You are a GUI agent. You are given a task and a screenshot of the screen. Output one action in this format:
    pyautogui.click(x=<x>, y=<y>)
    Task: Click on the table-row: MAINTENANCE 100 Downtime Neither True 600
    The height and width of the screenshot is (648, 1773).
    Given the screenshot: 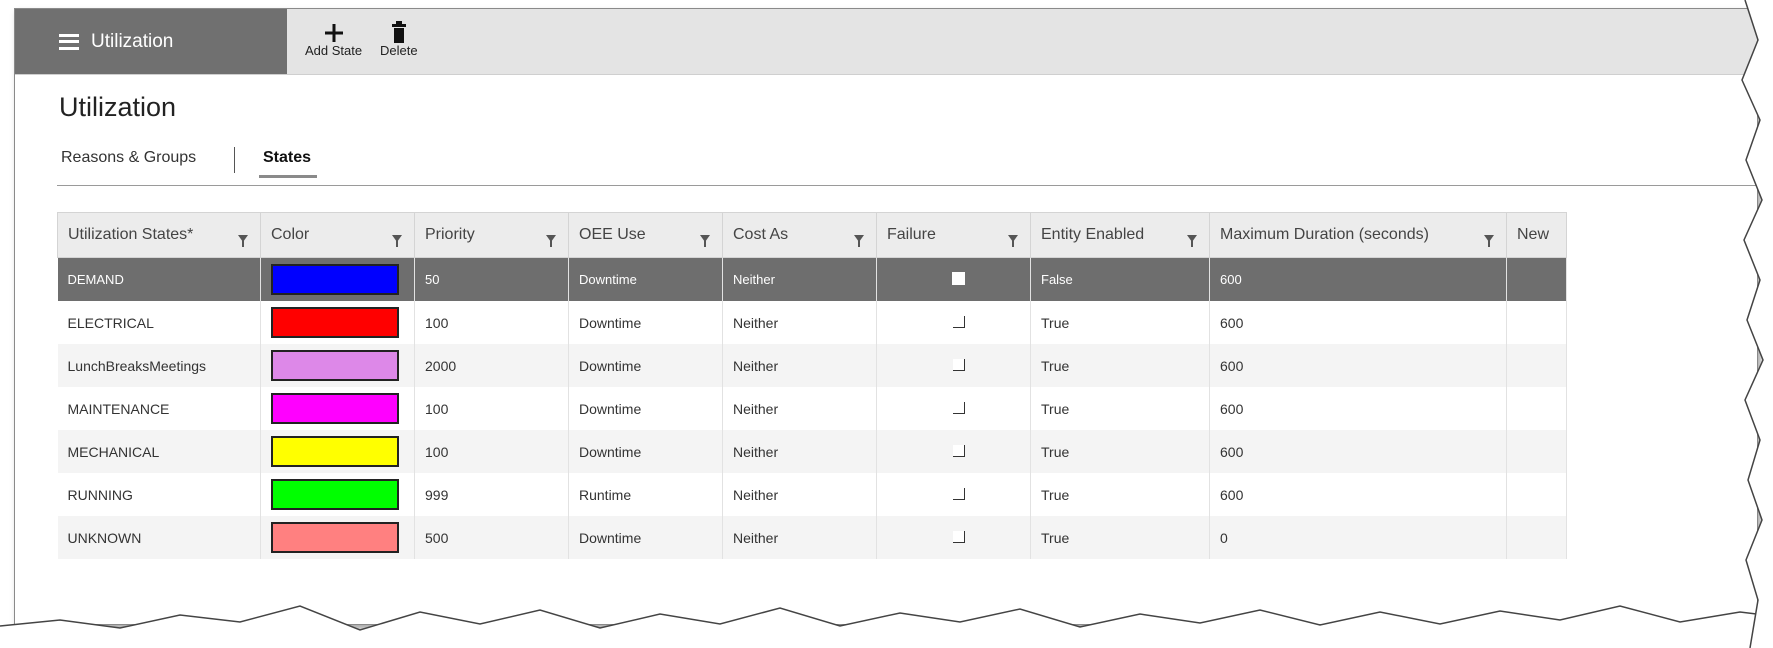 What is the action you would take?
    pyautogui.click(x=812, y=408)
    